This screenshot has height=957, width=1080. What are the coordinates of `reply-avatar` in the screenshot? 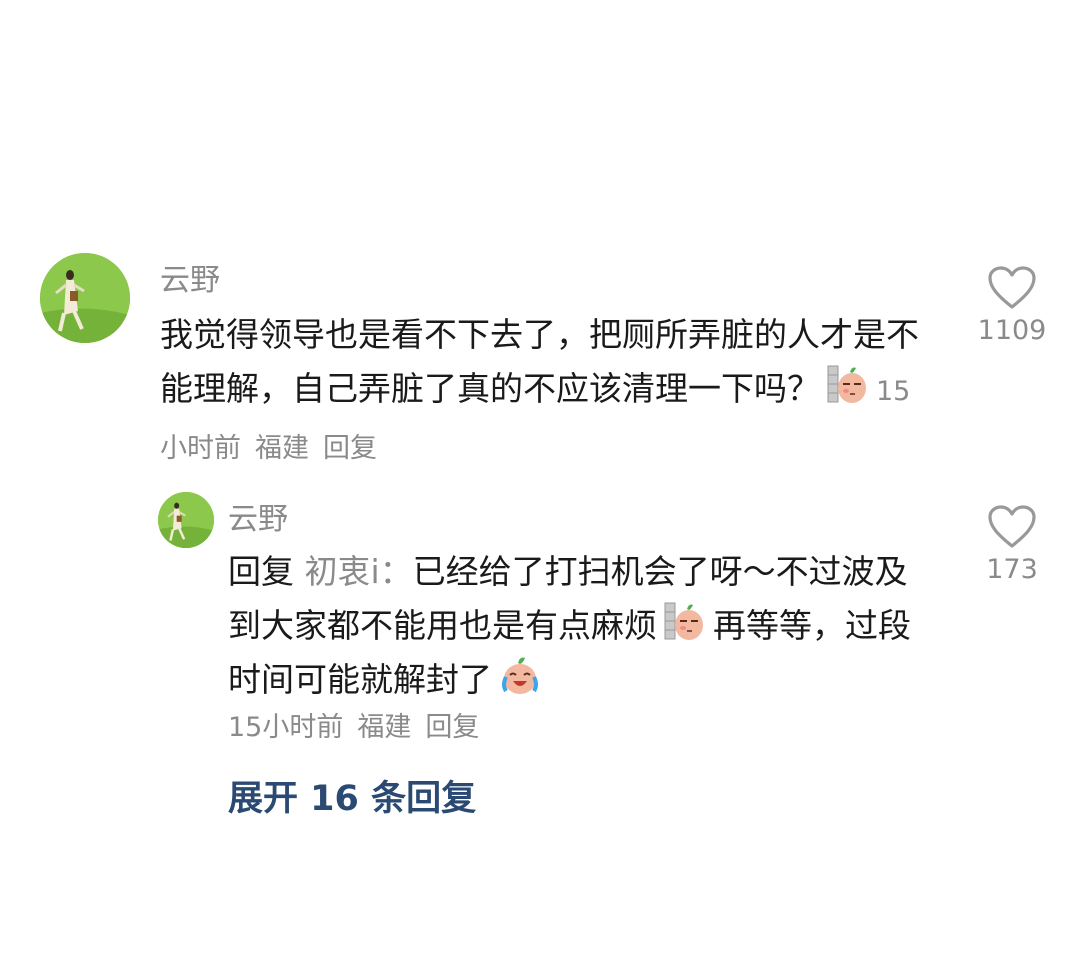 It's located at (186, 520).